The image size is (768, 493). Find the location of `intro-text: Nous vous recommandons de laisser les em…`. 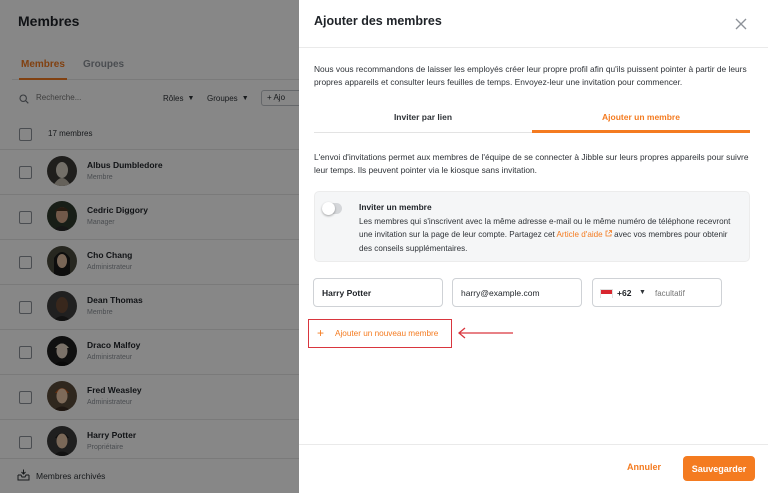

intro-text: Nous vous recommandons de laisser les em… is located at coordinates (530, 75).